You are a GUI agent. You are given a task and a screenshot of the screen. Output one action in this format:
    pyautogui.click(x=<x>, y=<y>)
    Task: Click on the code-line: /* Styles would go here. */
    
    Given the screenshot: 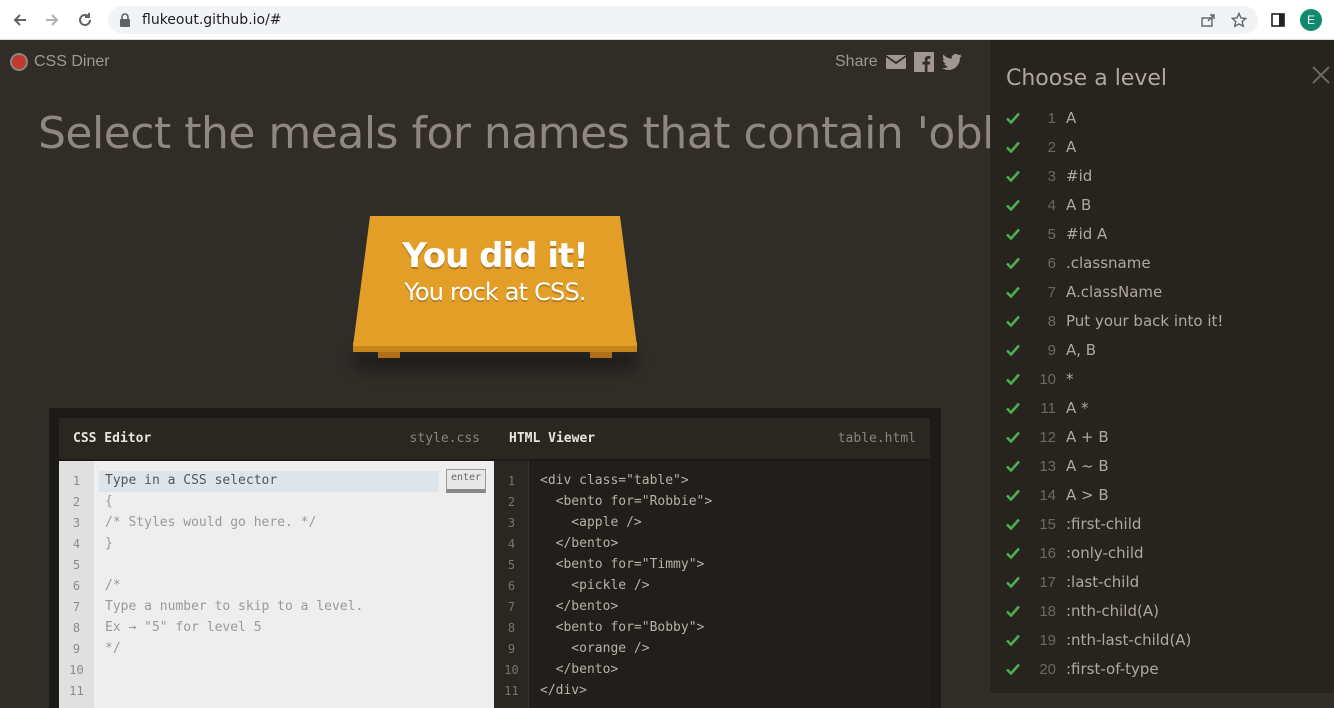 What is the action you would take?
    pyautogui.click(x=211, y=522)
    